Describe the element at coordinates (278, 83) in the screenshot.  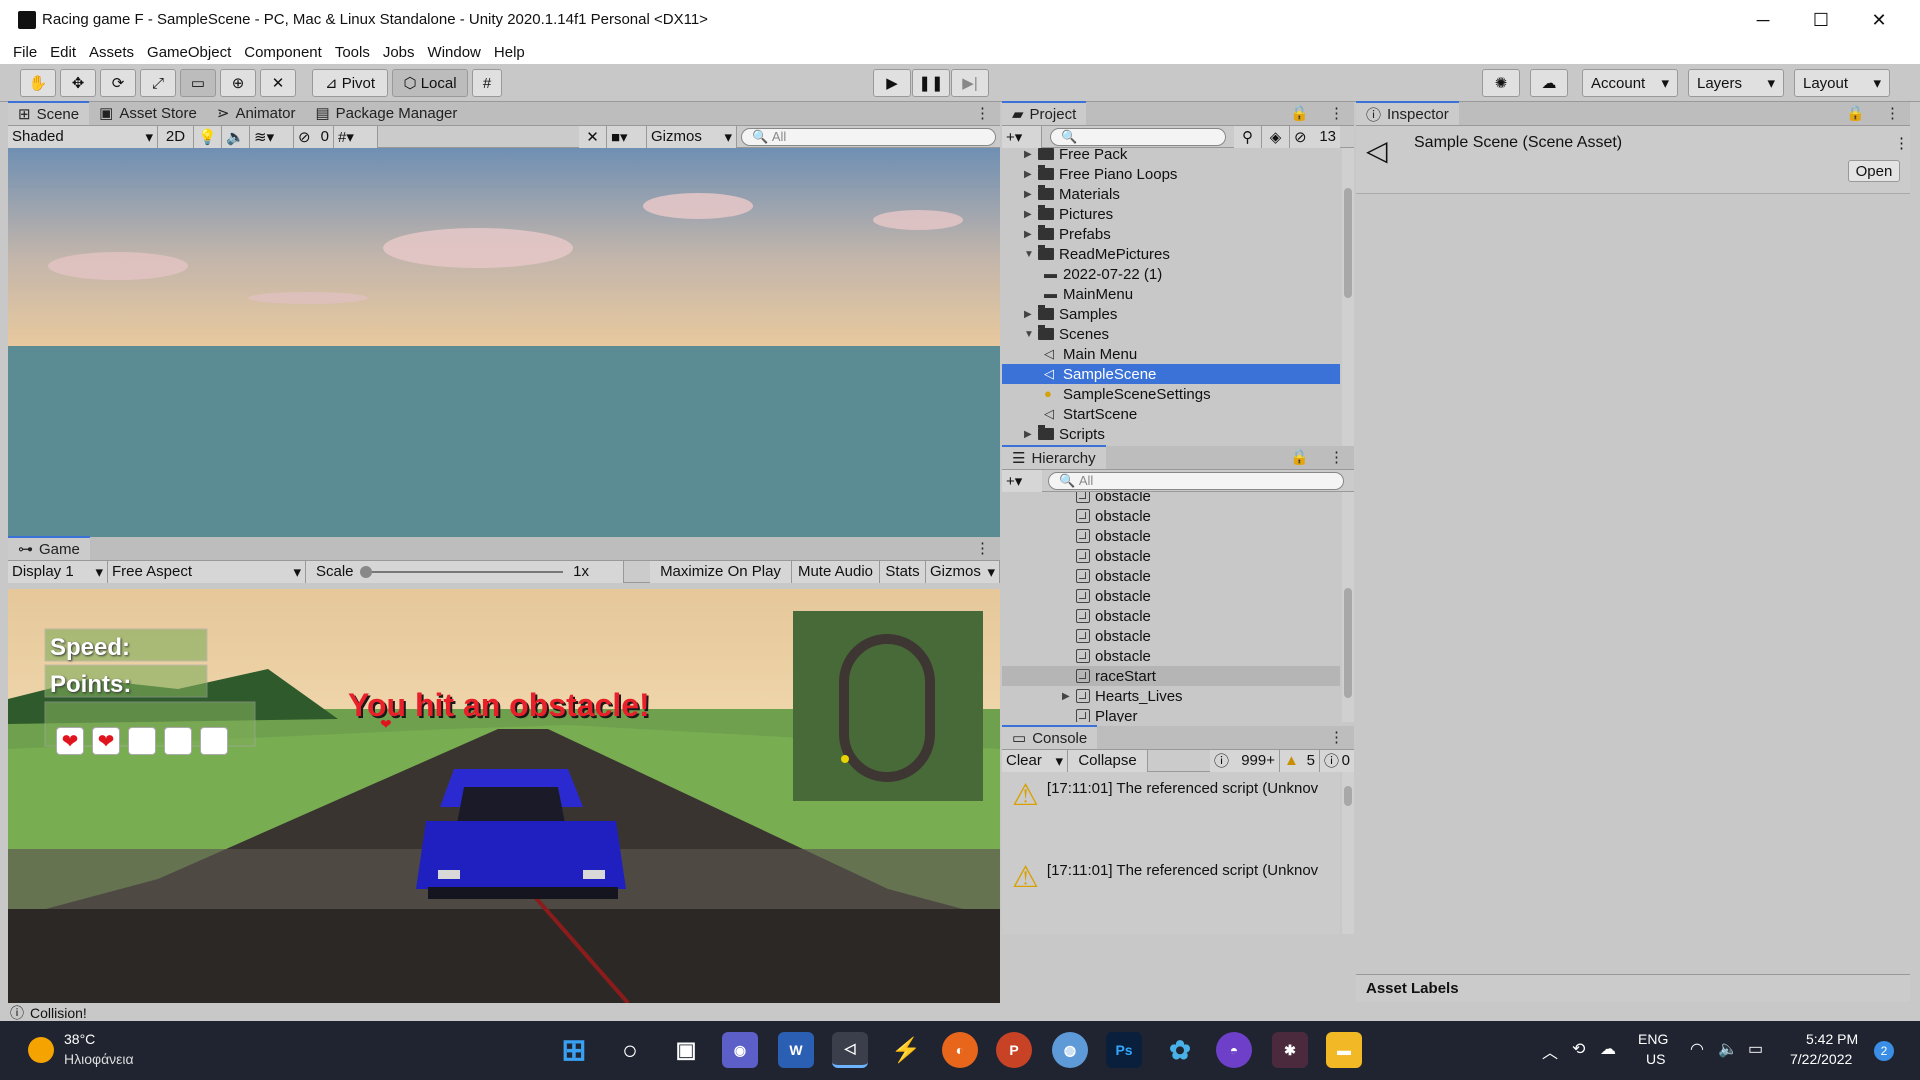
I see `custom-tool-icon: ✕` at that location.